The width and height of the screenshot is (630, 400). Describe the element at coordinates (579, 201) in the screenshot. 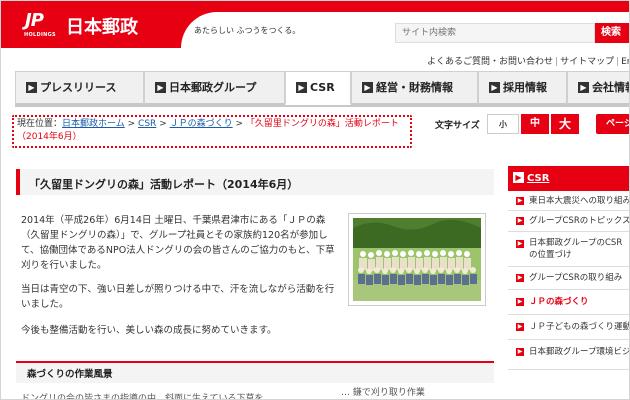

I see `sidebar-item-label: 東日本大震災への取り組み` at that location.